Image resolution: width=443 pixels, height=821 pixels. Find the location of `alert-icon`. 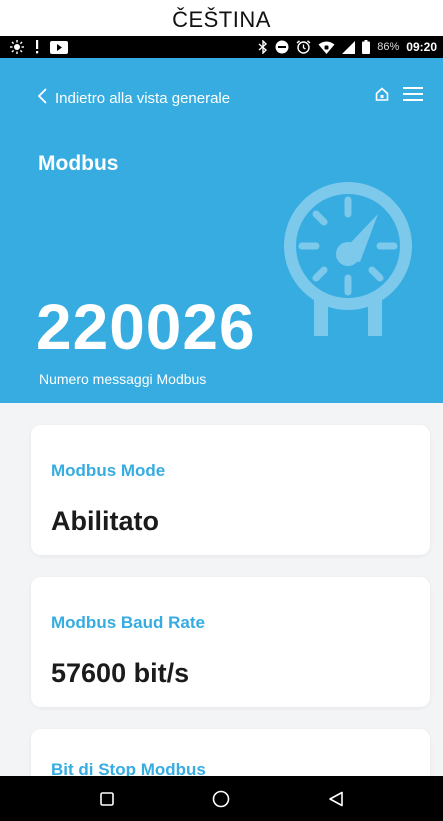

alert-icon is located at coordinates (37, 47).